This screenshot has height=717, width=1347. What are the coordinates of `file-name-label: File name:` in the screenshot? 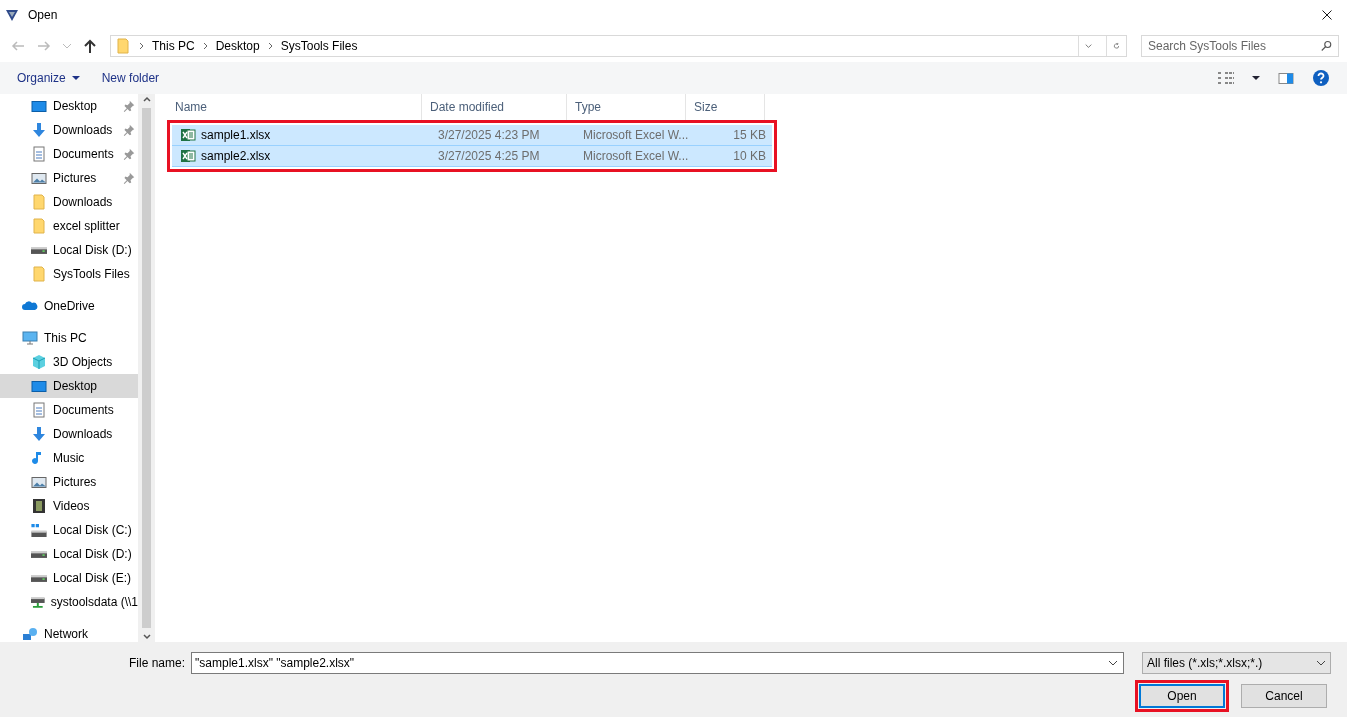 It's located at (157, 663).